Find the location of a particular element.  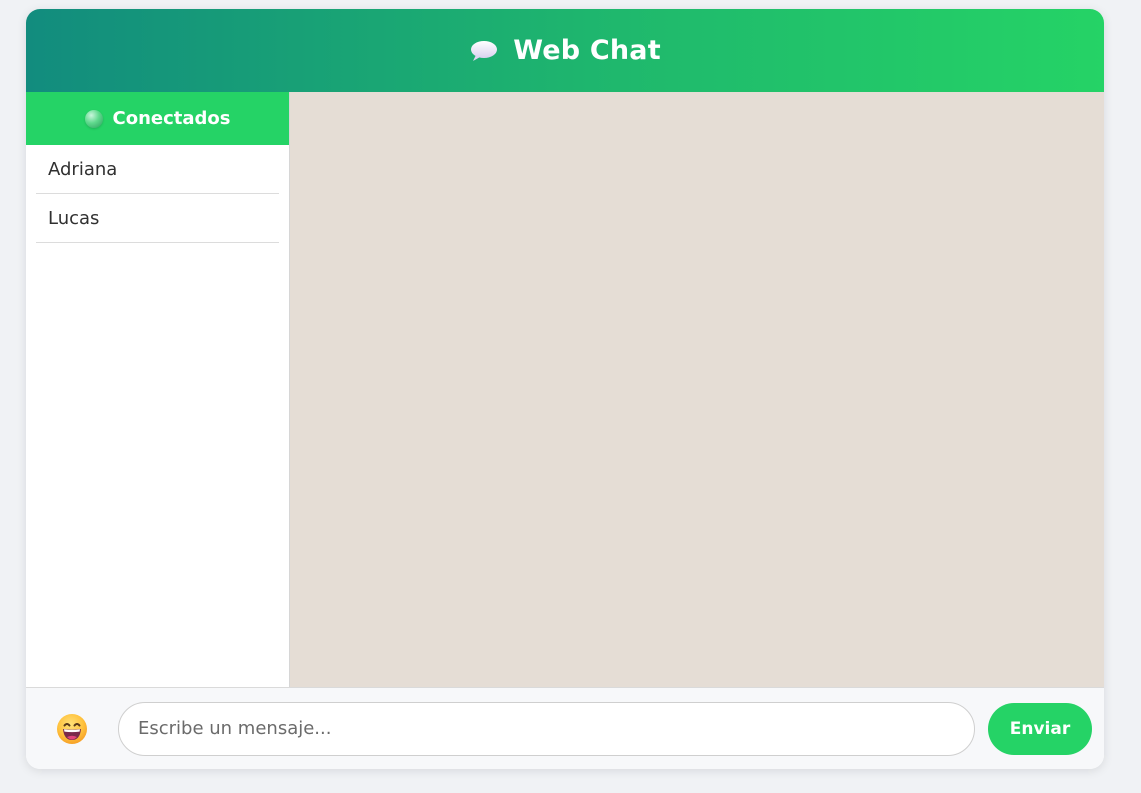

sidebar-header: Conectados is located at coordinates (157, 118).